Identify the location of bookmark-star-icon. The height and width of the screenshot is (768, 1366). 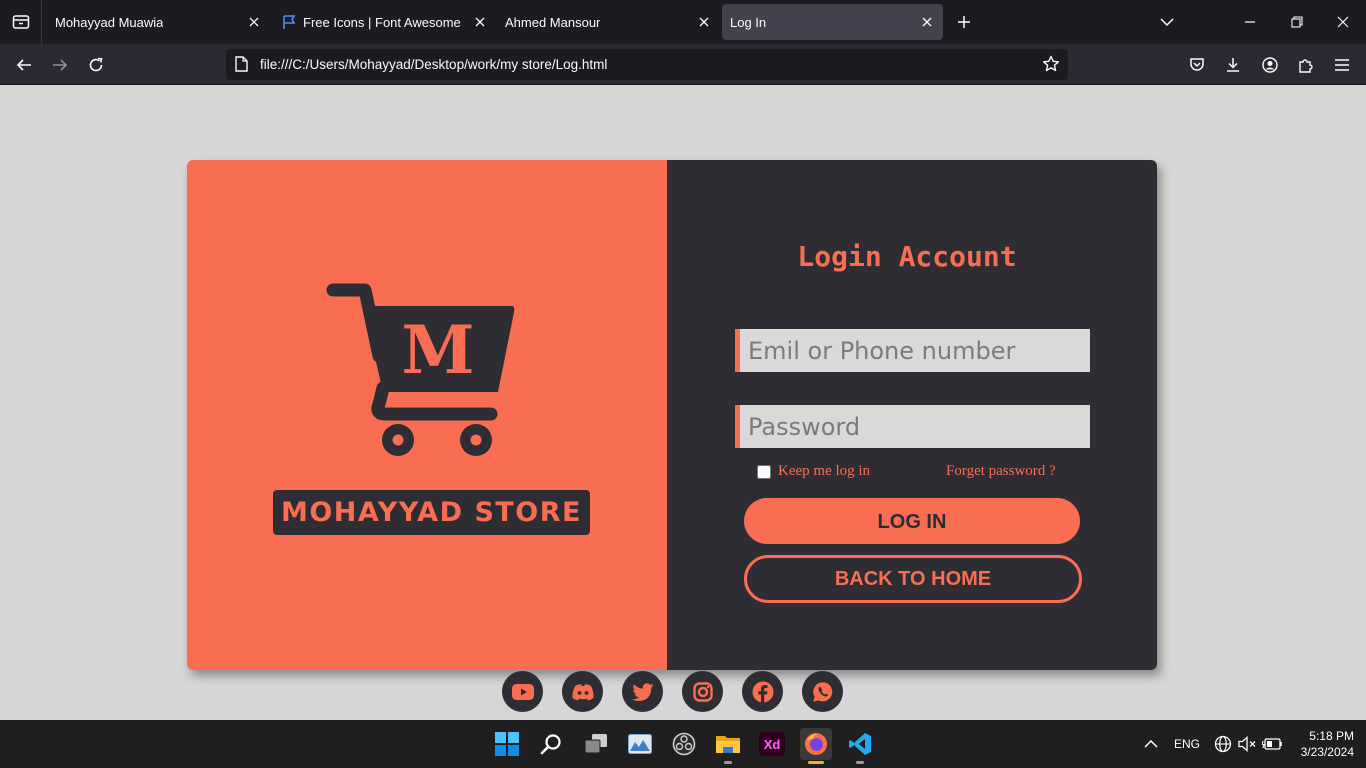
(1051, 66).